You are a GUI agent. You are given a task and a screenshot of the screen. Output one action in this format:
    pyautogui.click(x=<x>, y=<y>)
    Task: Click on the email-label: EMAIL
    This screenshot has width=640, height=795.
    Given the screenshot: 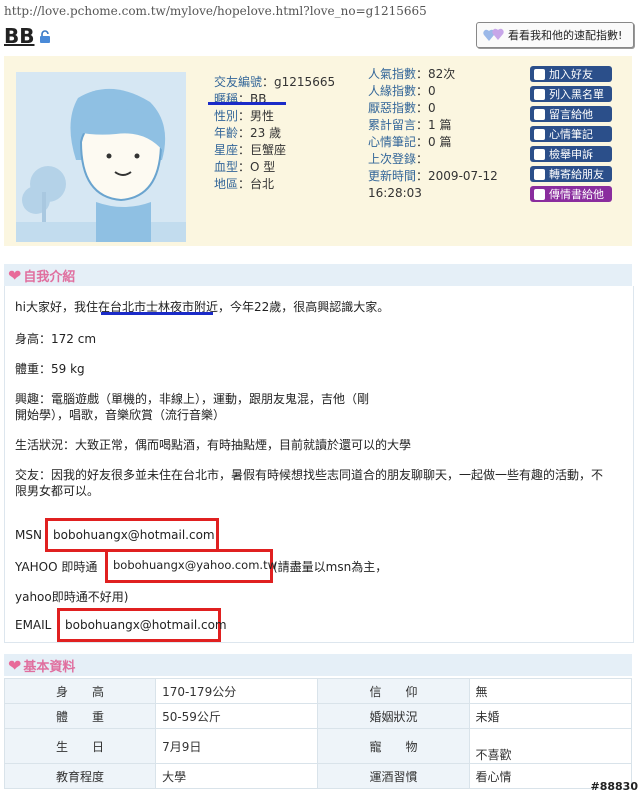 What is the action you would take?
    pyautogui.click(x=33, y=625)
    